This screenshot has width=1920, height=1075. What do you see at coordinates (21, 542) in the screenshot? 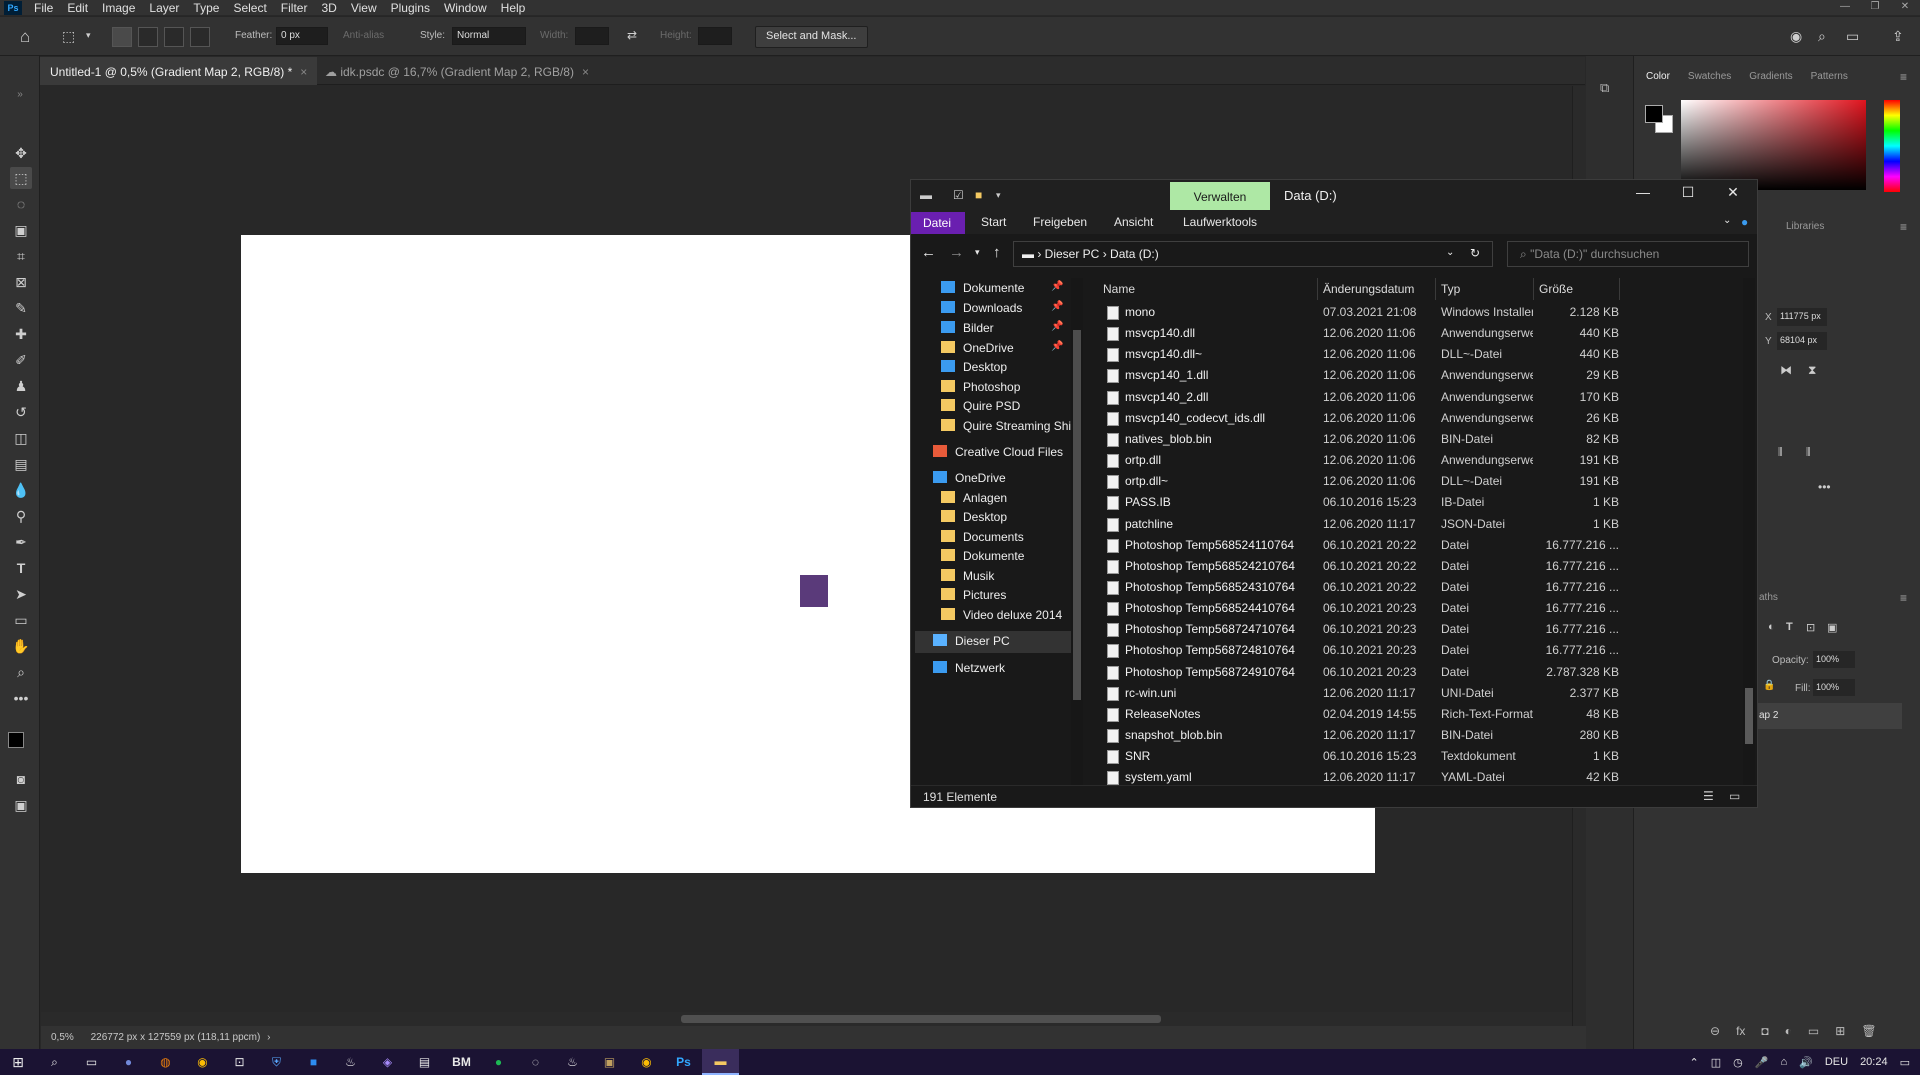
I see `pen-icon: ✒` at bounding box center [21, 542].